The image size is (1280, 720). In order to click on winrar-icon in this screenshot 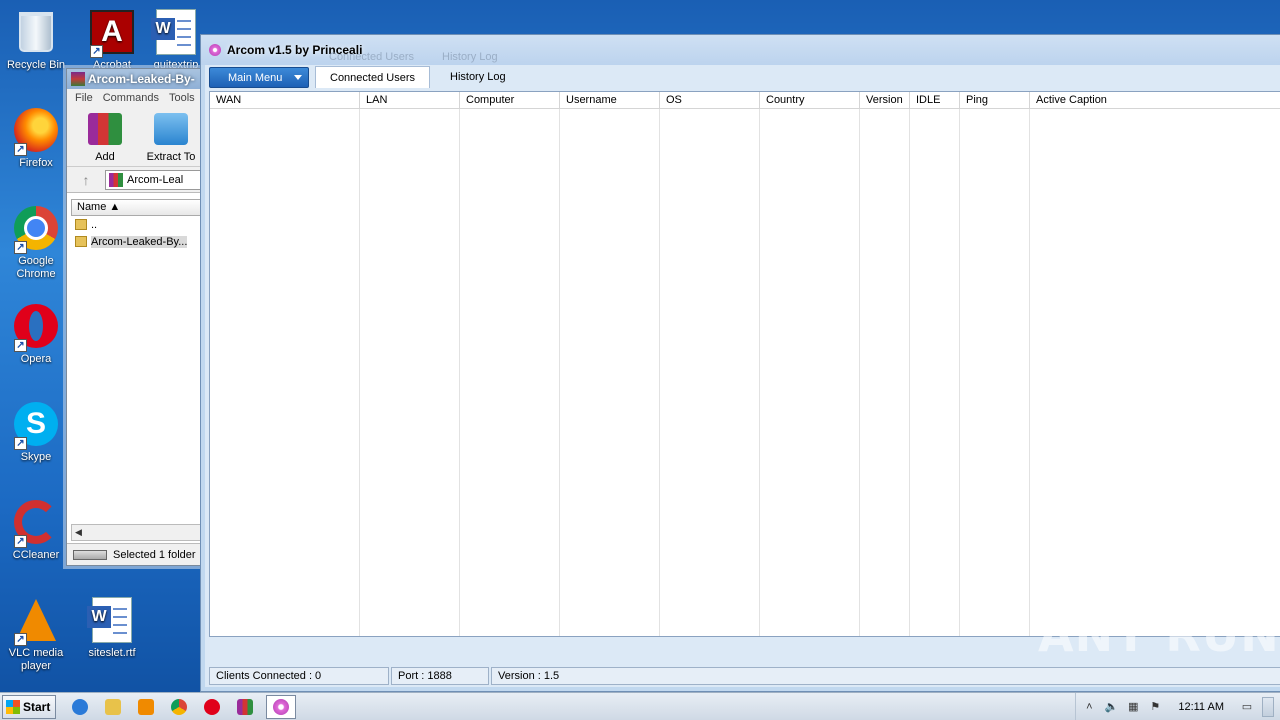, I will do `click(245, 706)`.